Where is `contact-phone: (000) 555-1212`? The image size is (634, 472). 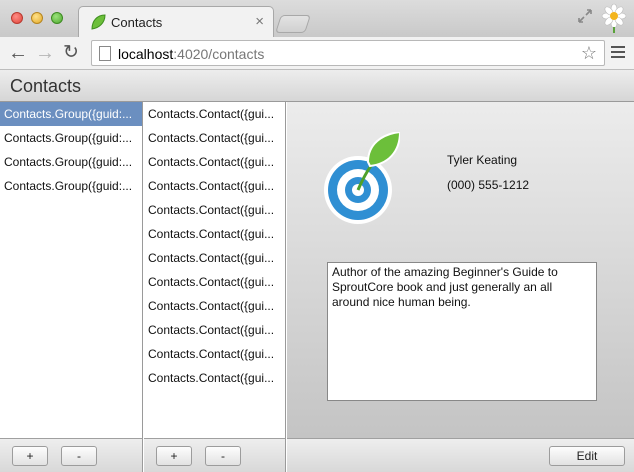 contact-phone: (000) 555-1212 is located at coordinates (488, 185).